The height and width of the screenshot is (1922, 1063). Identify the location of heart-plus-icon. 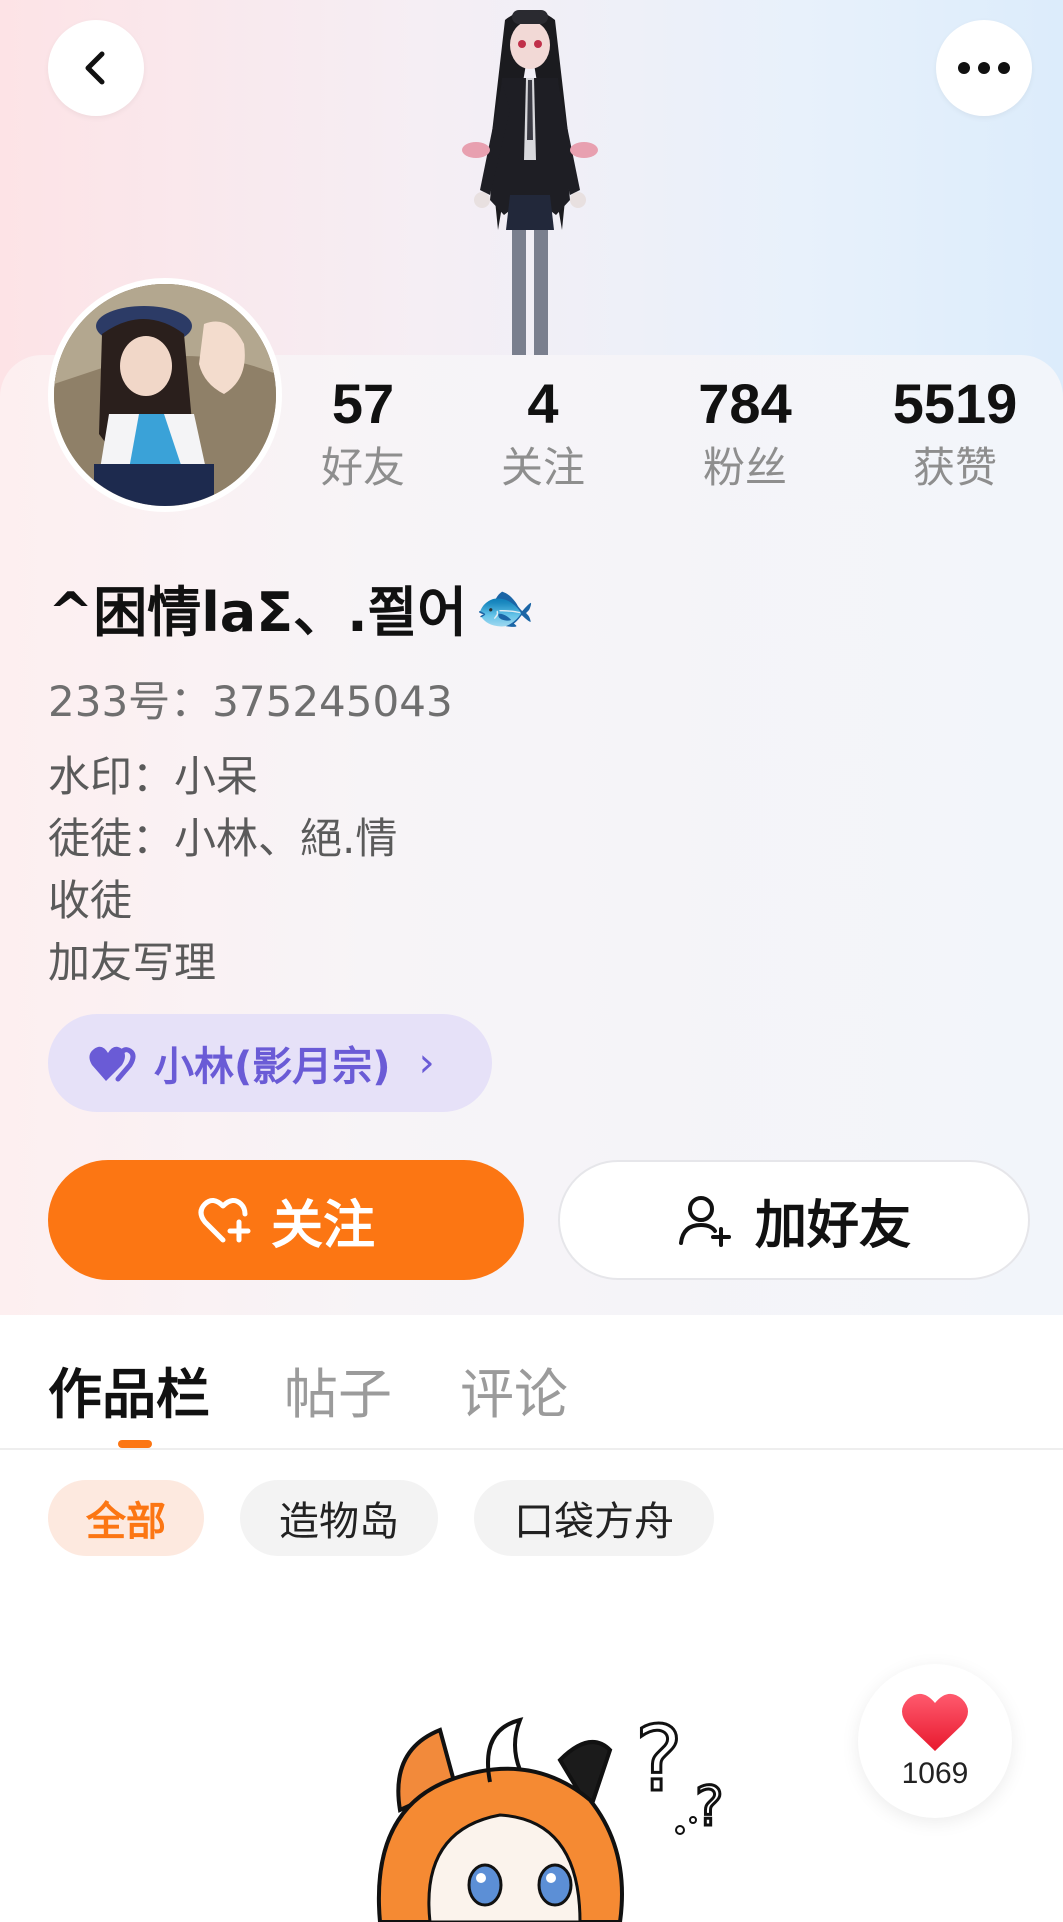
(224, 1220).